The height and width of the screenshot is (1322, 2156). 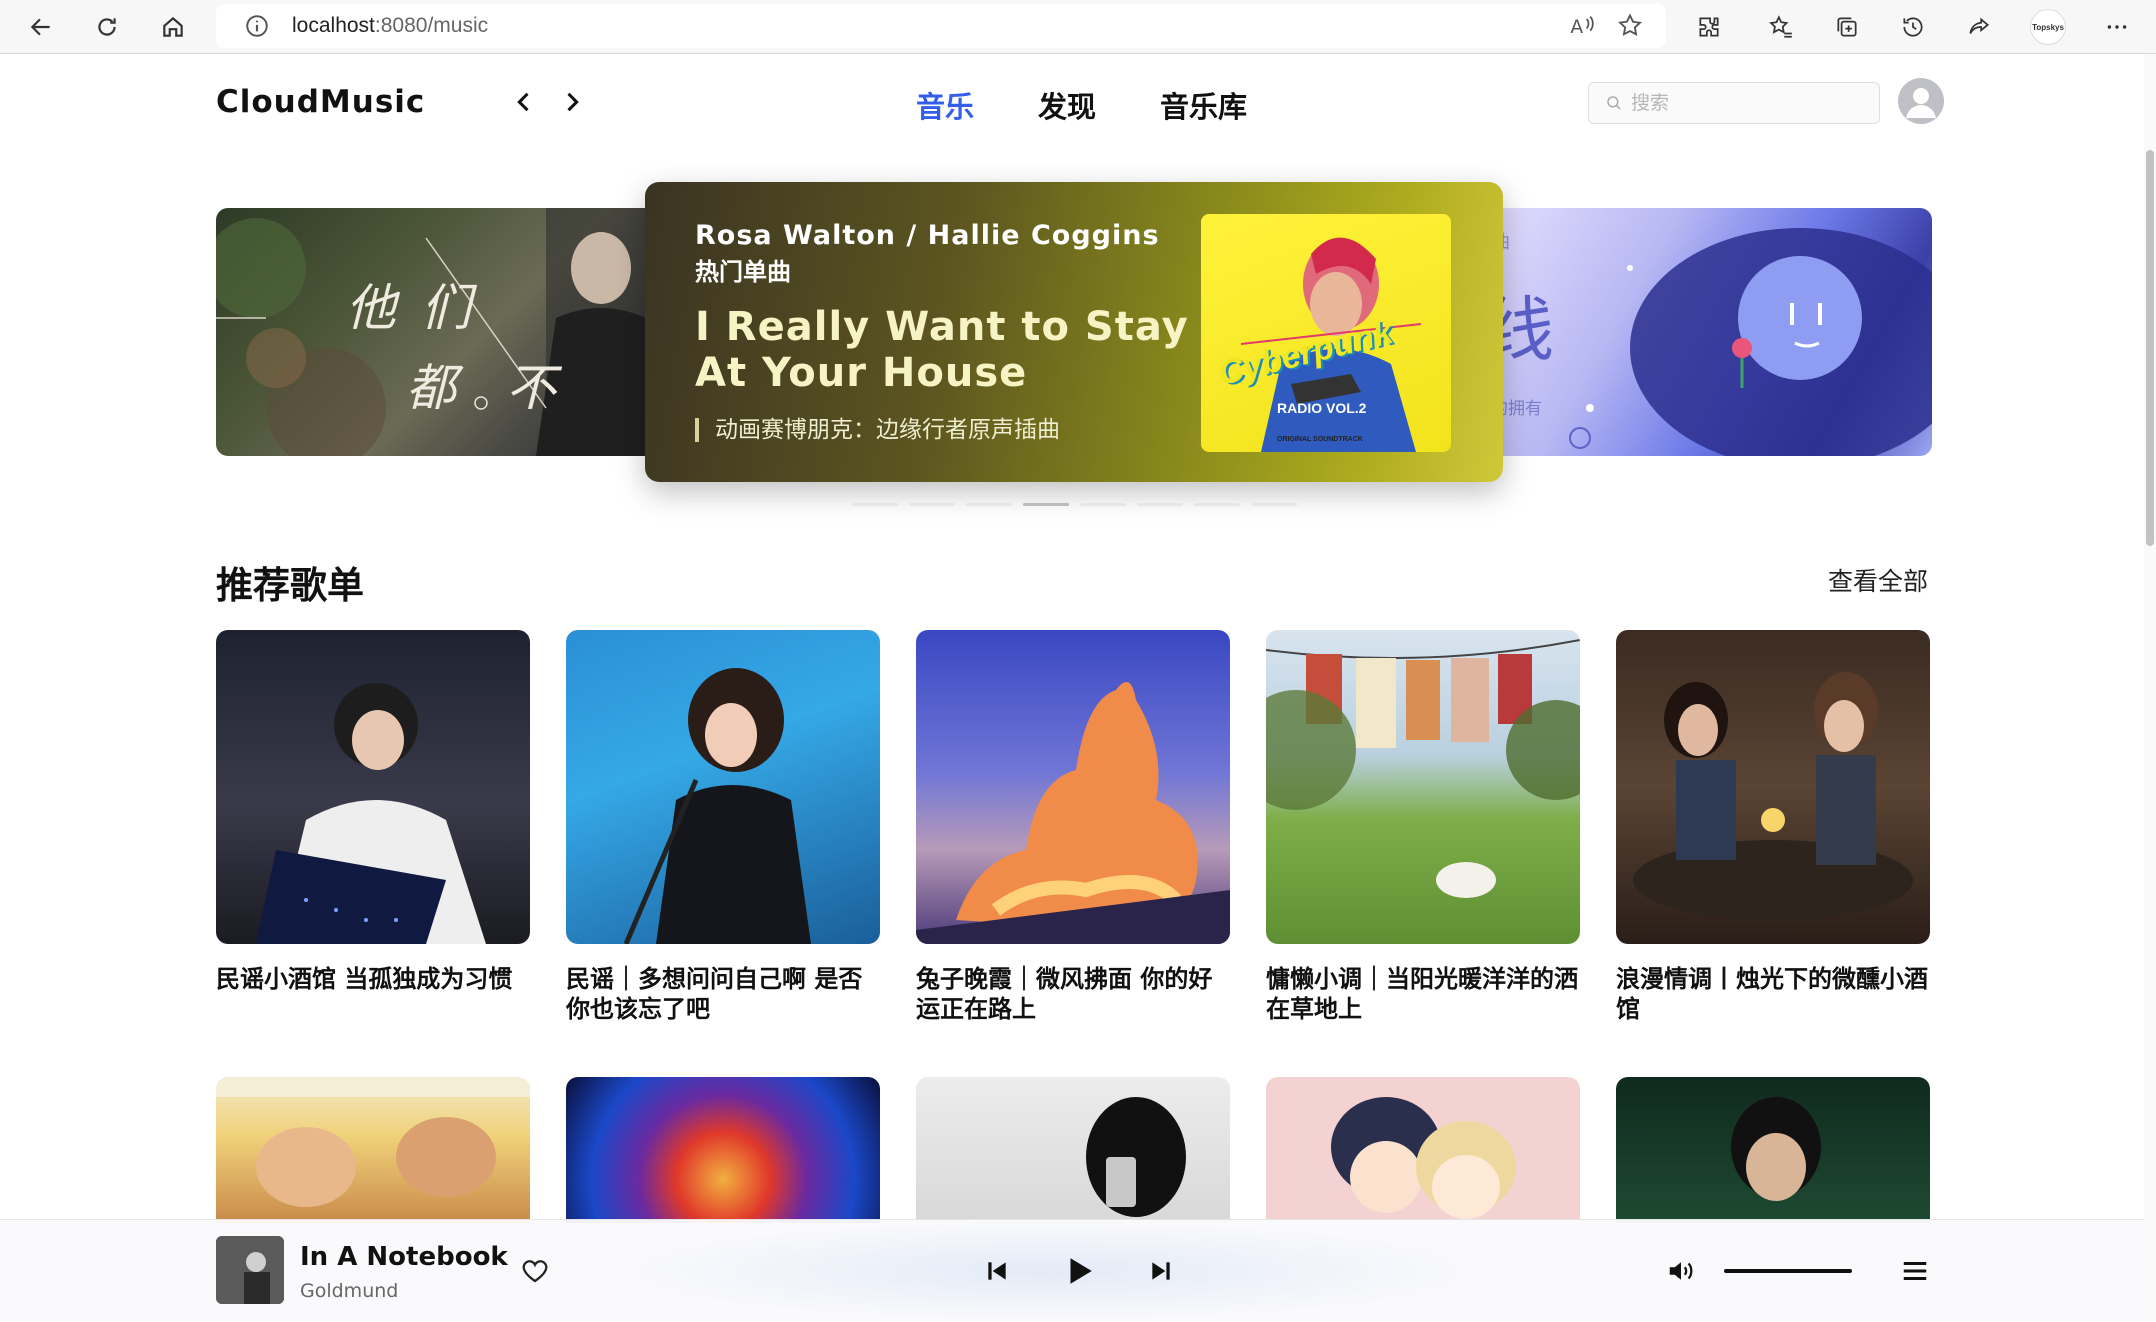 What do you see at coordinates (1746, 103) in the screenshot?
I see `search-input` at bounding box center [1746, 103].